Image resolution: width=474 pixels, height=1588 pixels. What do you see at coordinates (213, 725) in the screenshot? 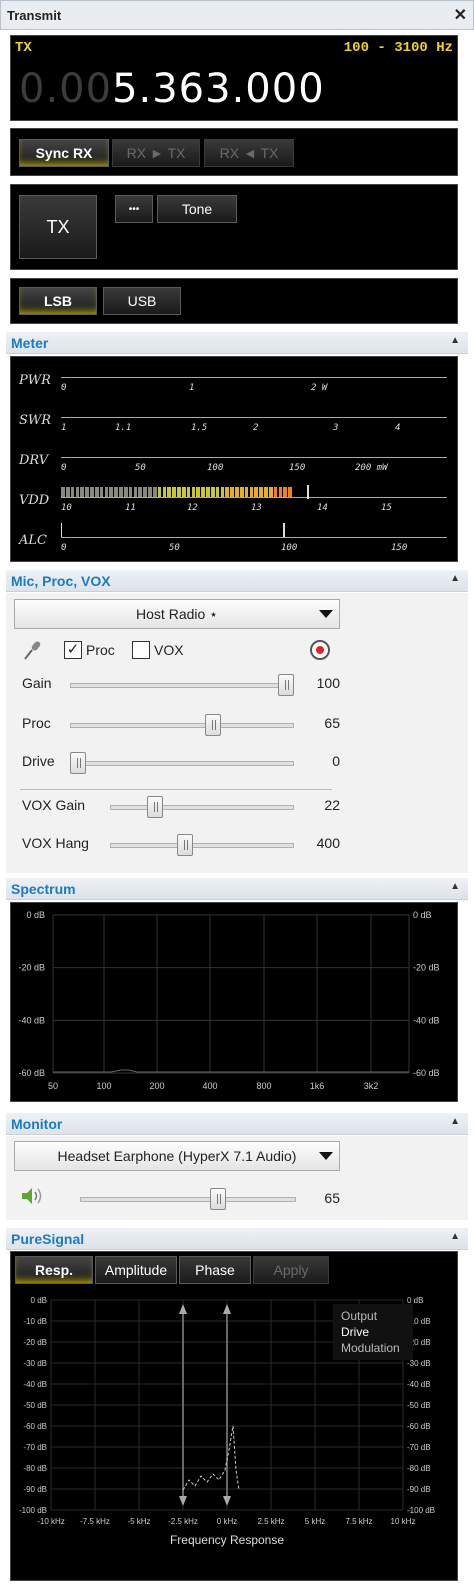
I see `proc-slider-thumb` at bounding box center [213, 725].